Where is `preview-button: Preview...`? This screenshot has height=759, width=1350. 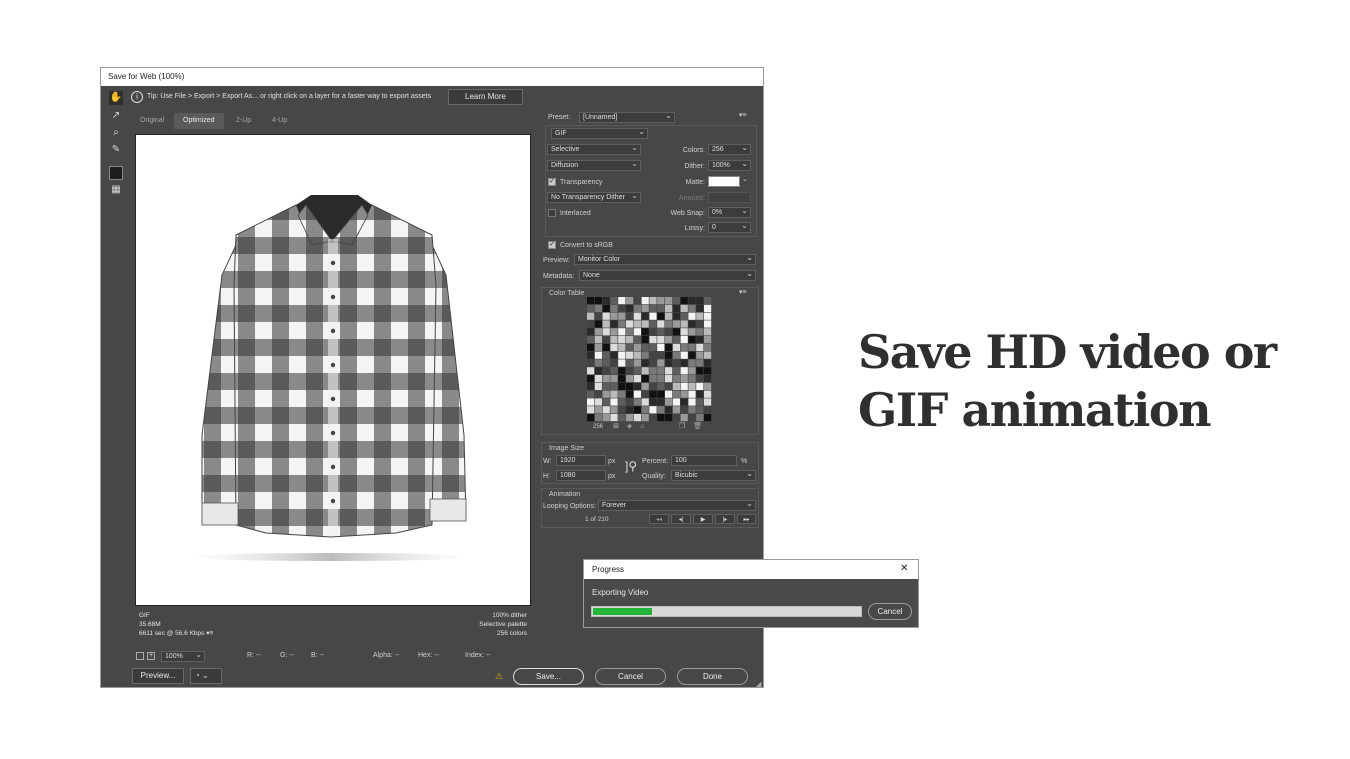 preview-button: Preview... is located at coordinates (158, 676).